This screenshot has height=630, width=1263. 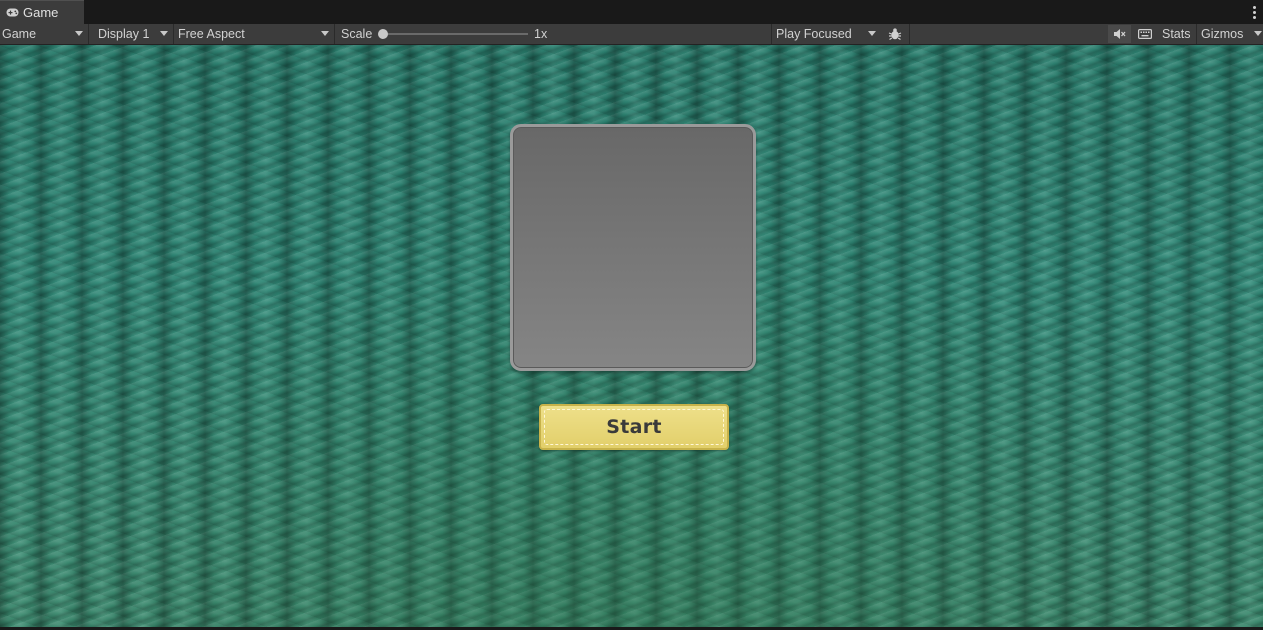 I want to click on shortcuts-button, so click(x=1144, y=34).